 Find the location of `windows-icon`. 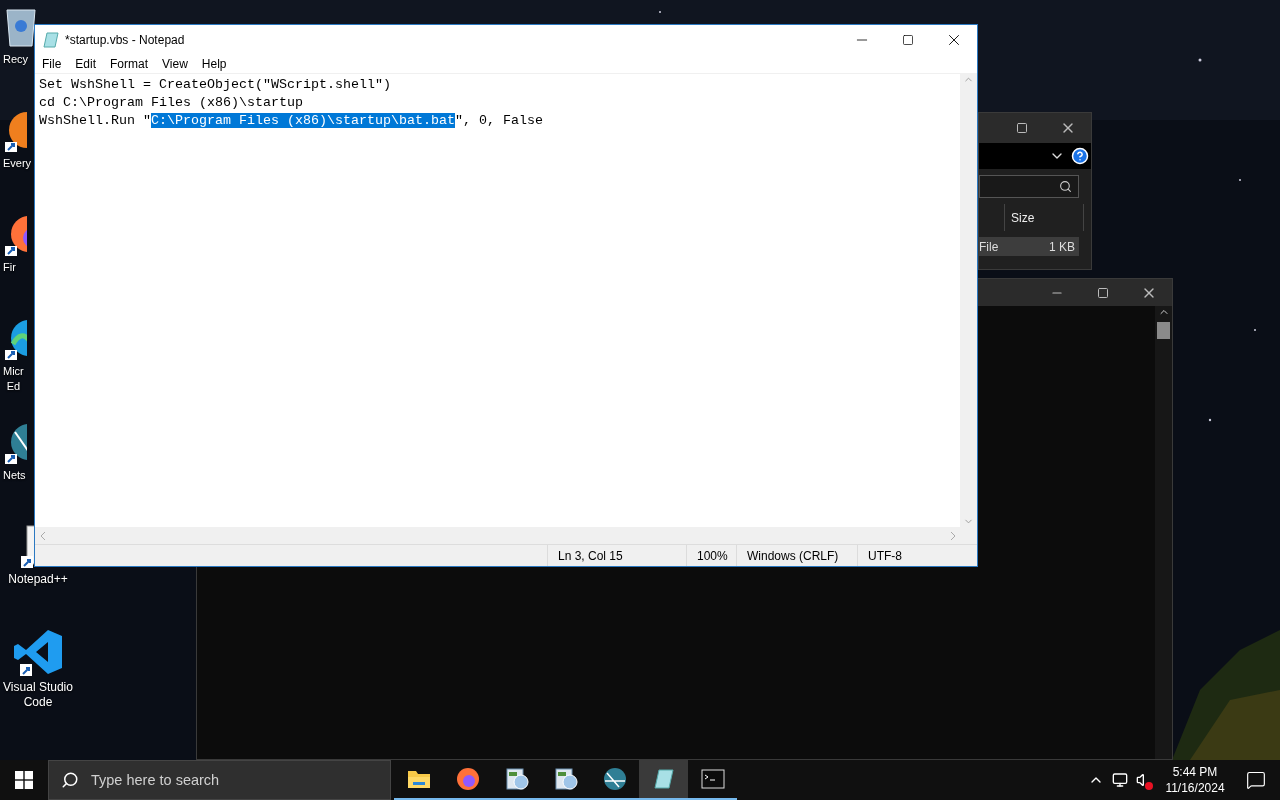

windows-icon is located at coordinates (24, 780).